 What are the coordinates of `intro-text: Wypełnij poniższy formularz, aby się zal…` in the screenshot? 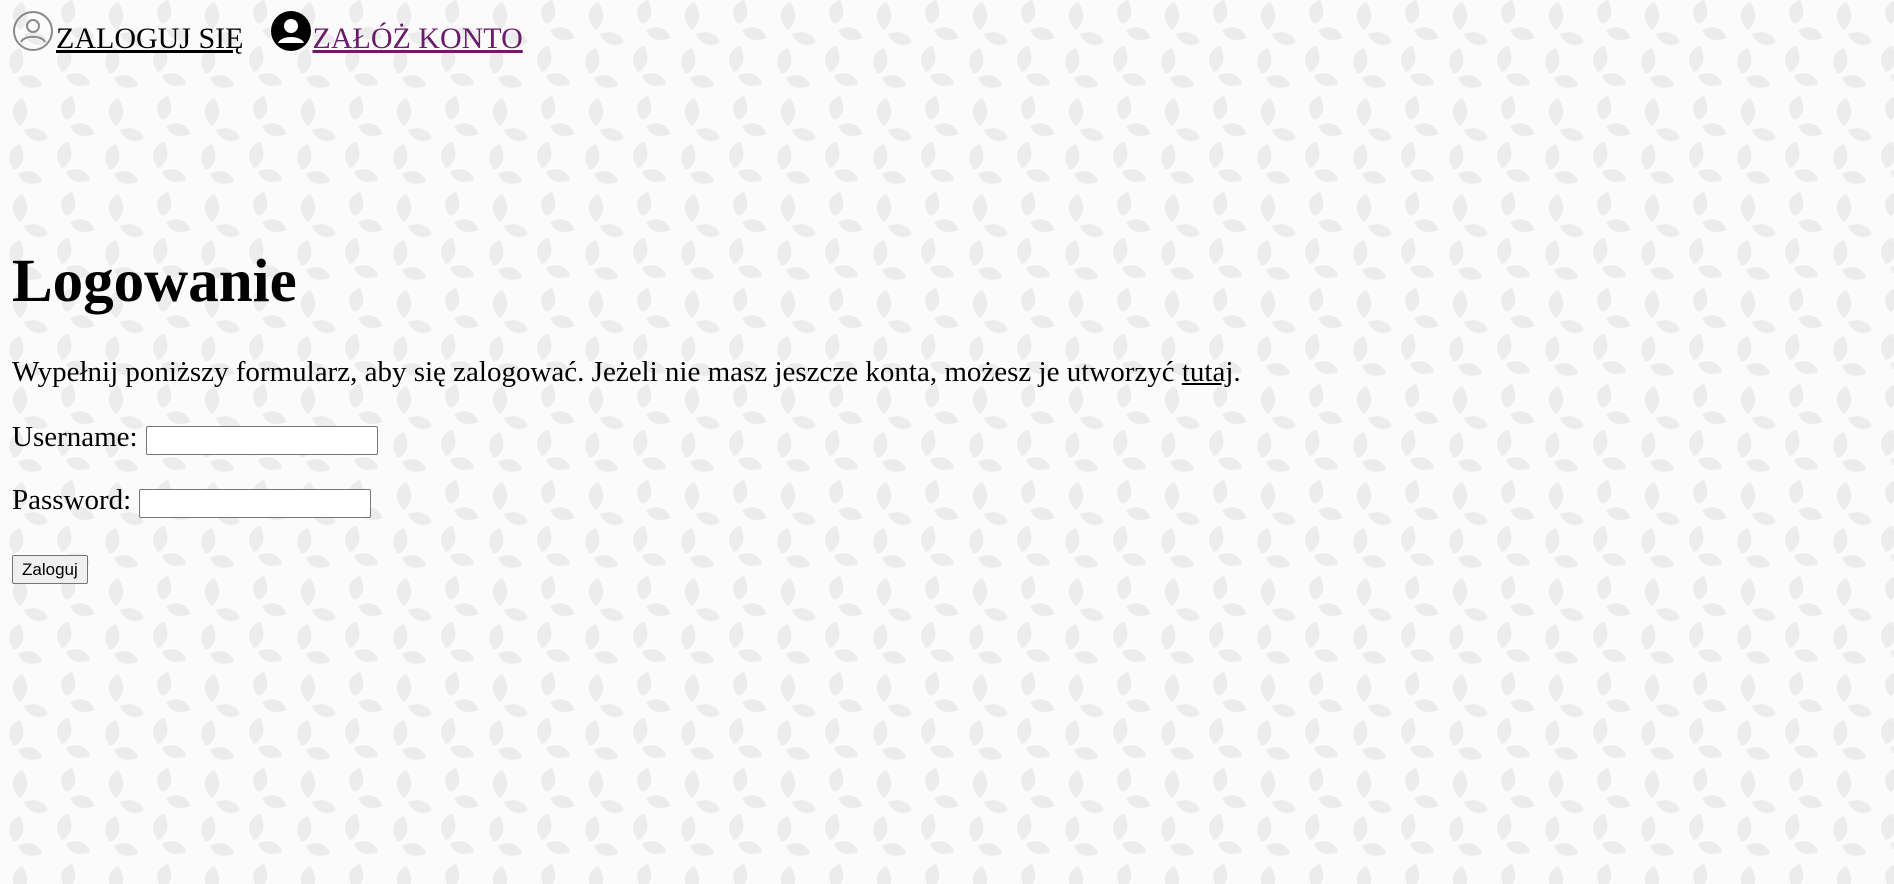 It's located at (626, 372).